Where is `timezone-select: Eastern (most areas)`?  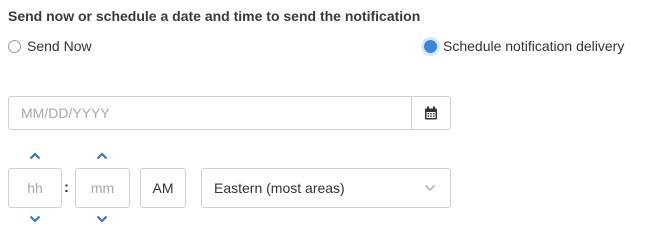 timezone-select: Eastern (most areas) is located at coordinates (326, 188).